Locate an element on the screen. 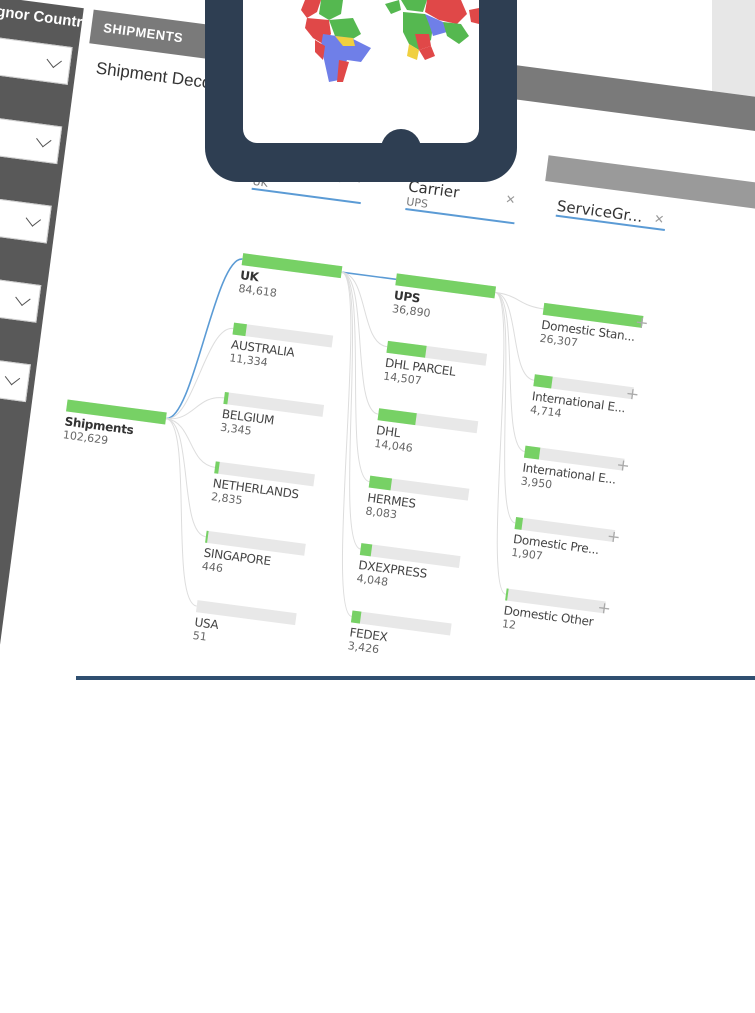  phone-screen is located at coordinates (361, 71).